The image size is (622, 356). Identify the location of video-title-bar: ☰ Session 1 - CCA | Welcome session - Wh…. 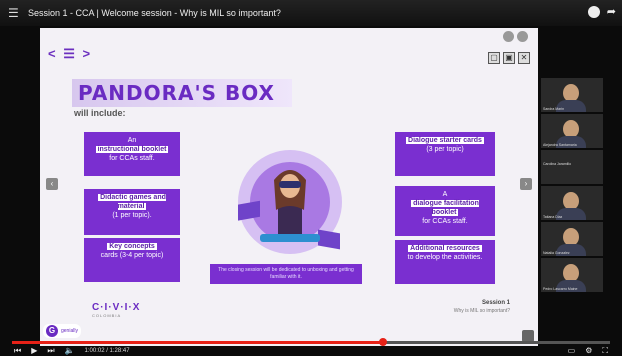
(311, 13).